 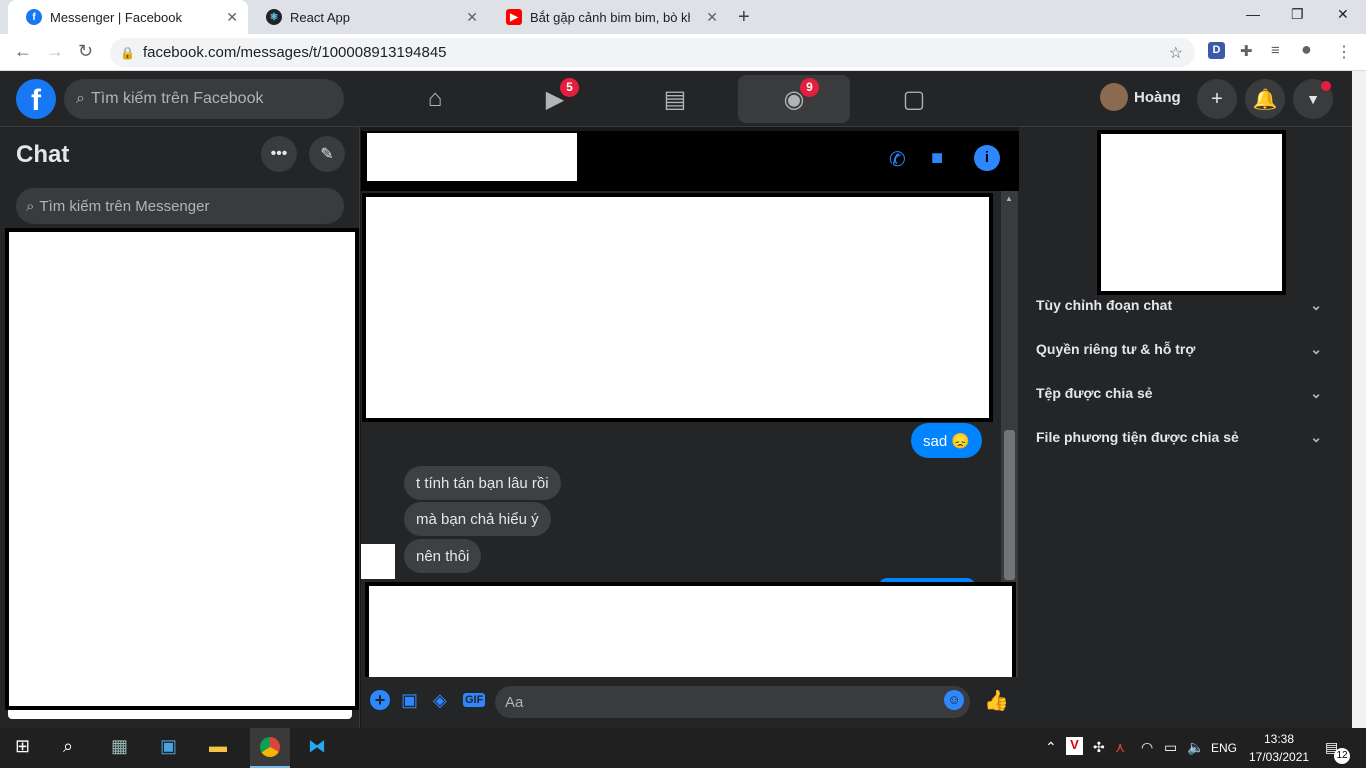 What do you see at coordinates (472, 157) in the screenshot?
I see `redacted-contact-name` at bounding box center [472, 157].